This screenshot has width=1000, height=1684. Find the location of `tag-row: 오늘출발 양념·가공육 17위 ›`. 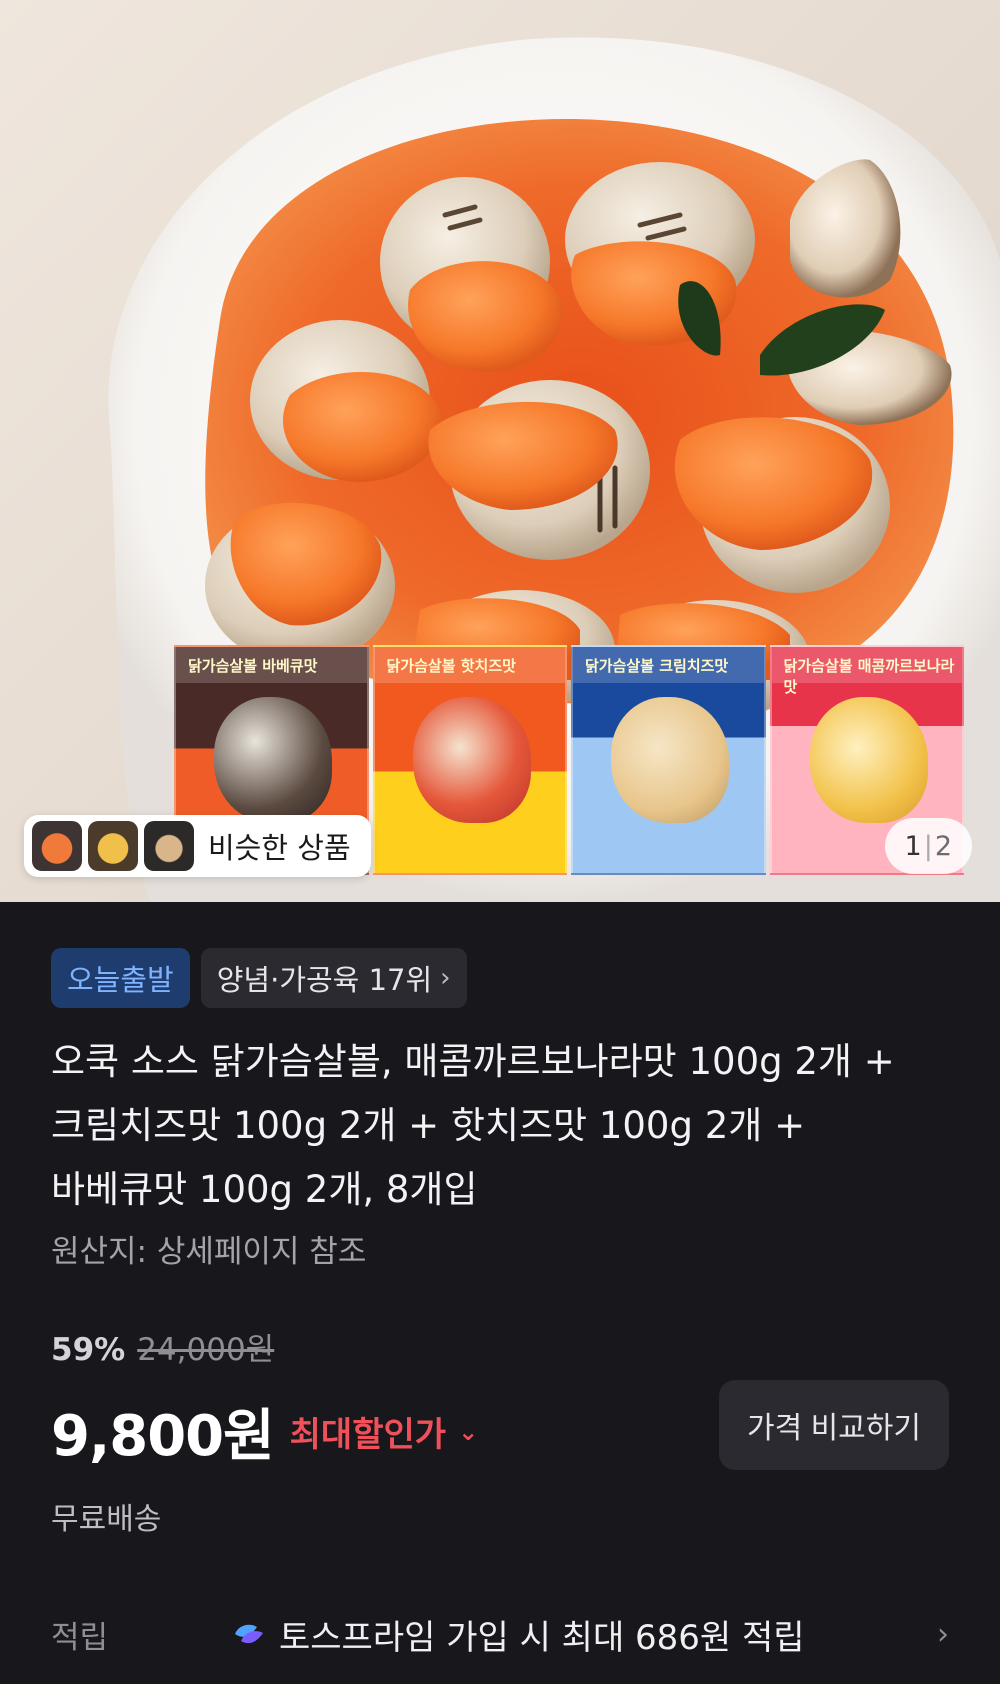

tag-row: 오늘출발 양념·가공육 17위 › is located at coordinates (500, 978).